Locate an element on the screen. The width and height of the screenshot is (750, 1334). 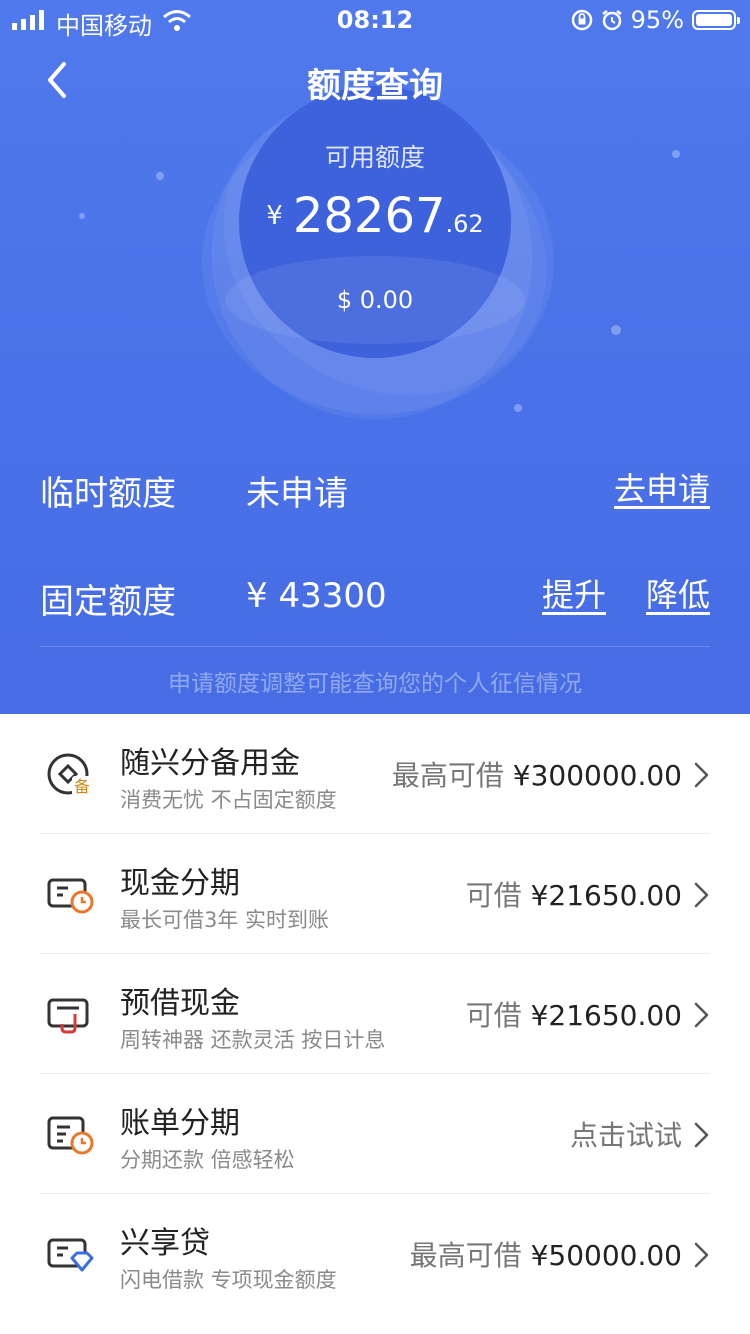
battery-percent: 95% is located at coordinates (657, 20).